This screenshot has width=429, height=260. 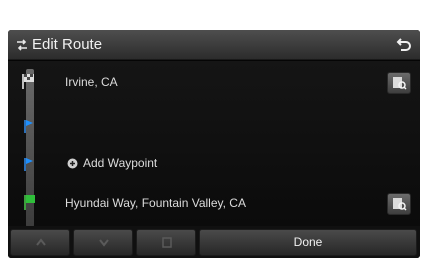 I want to click on title-bar: Edit Route, so click(x=214, y=45).